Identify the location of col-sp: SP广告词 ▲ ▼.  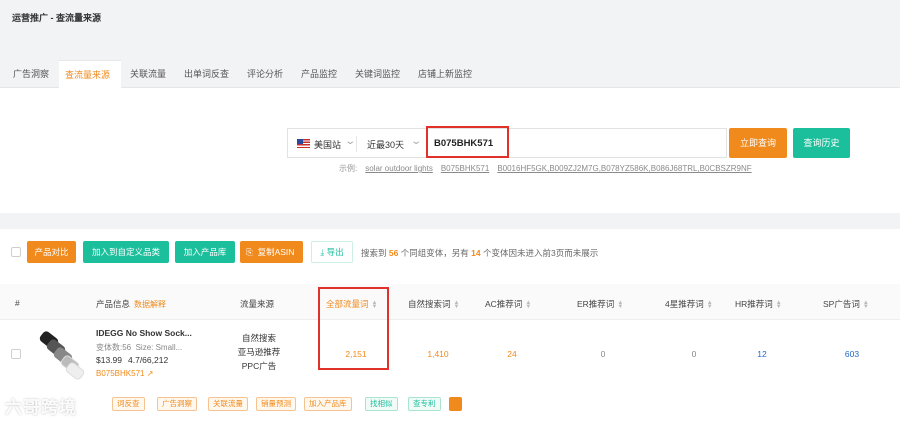
(846, 304).